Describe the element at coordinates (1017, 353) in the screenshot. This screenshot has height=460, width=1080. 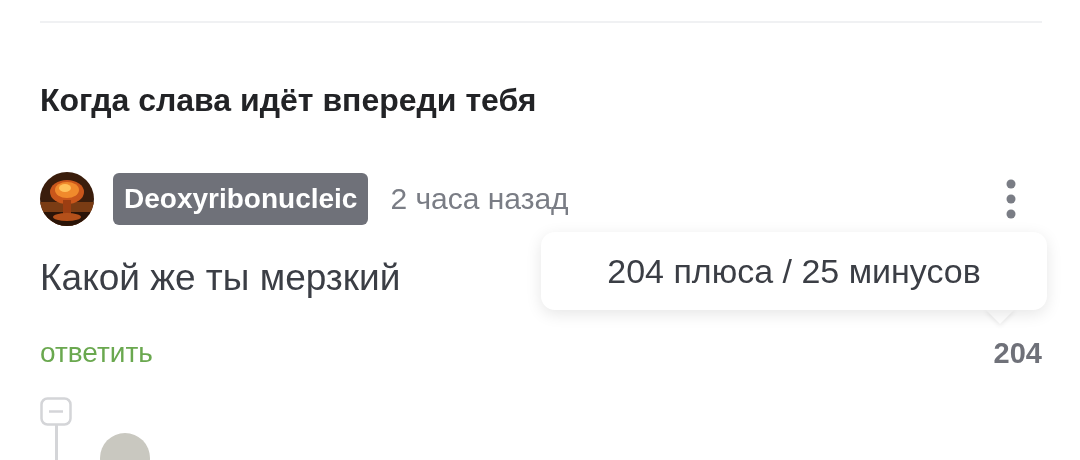
I see `rating-count: 204` at that location.